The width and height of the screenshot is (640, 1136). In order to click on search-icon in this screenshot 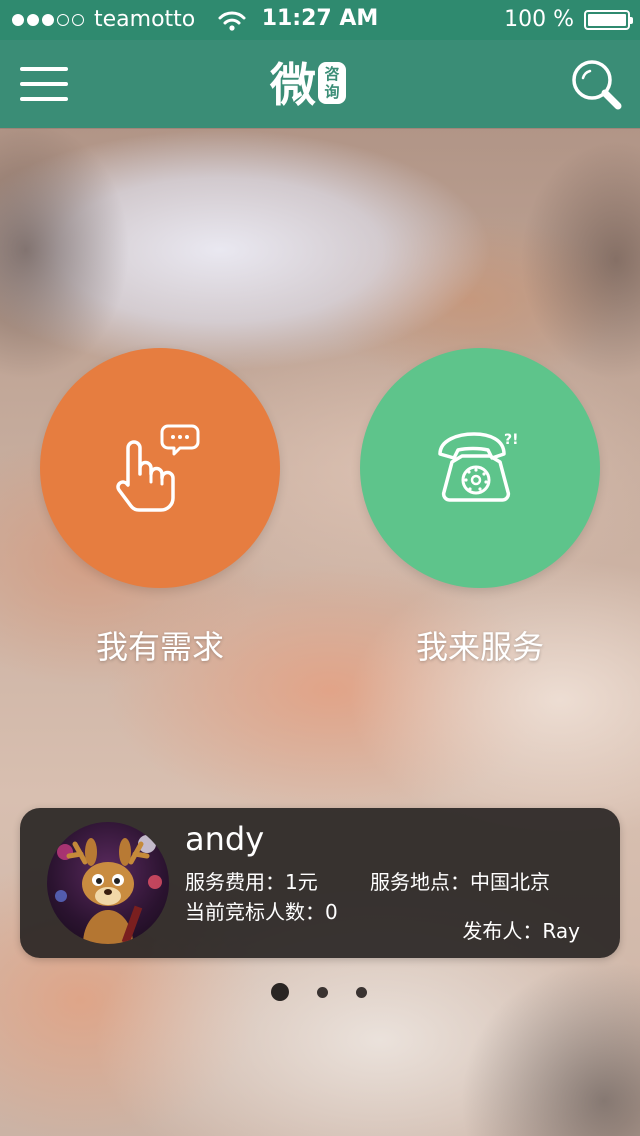, I will do `click(597, 85)`.